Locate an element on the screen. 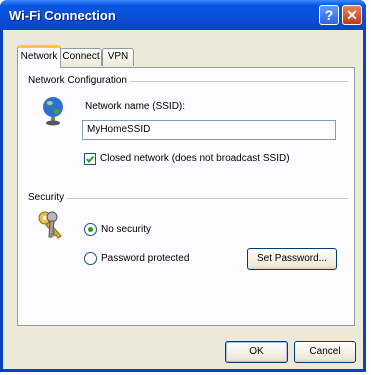 This screenshot has height=375, width=371. help-button: ? is located at coordinates (329, 15).